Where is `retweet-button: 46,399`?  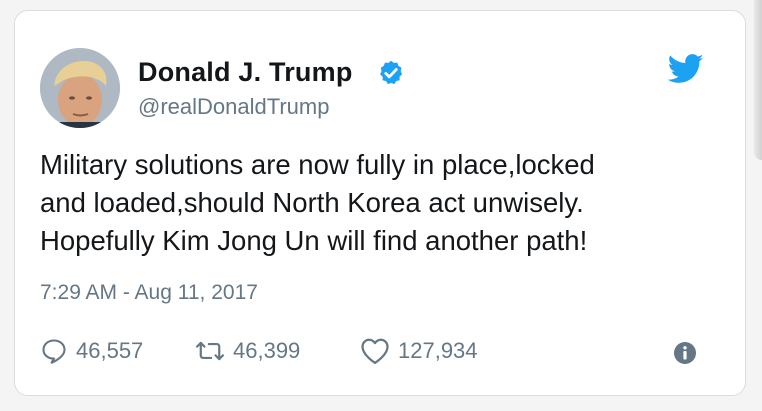
retweet-button: 46,399 is located at coordinates (247, 351).